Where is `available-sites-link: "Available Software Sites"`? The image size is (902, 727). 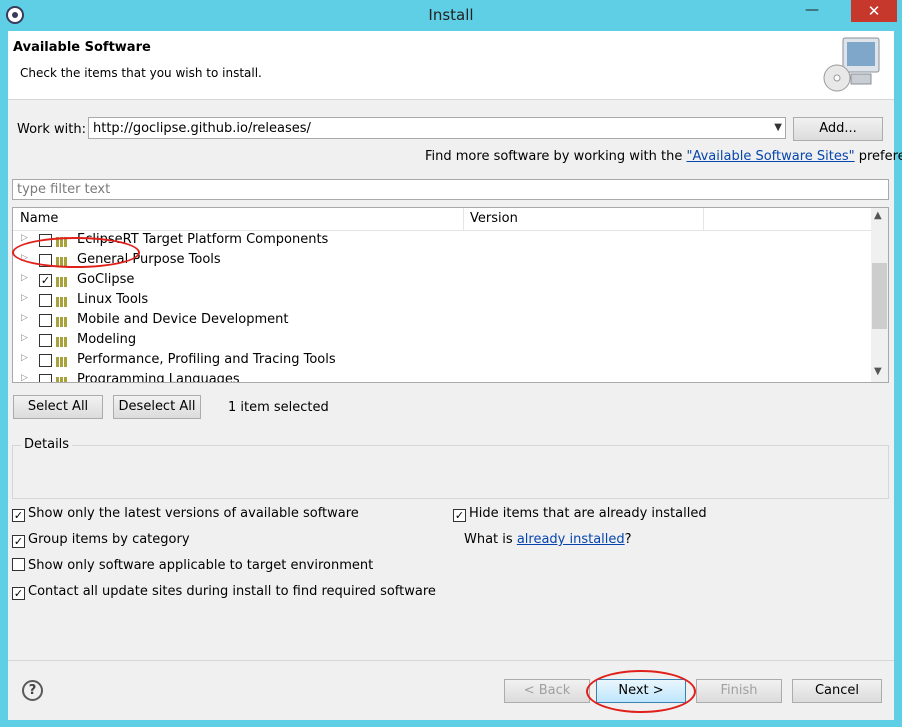
available-sites-link: "Available Software Sites" is located at coordinates (771, 156).